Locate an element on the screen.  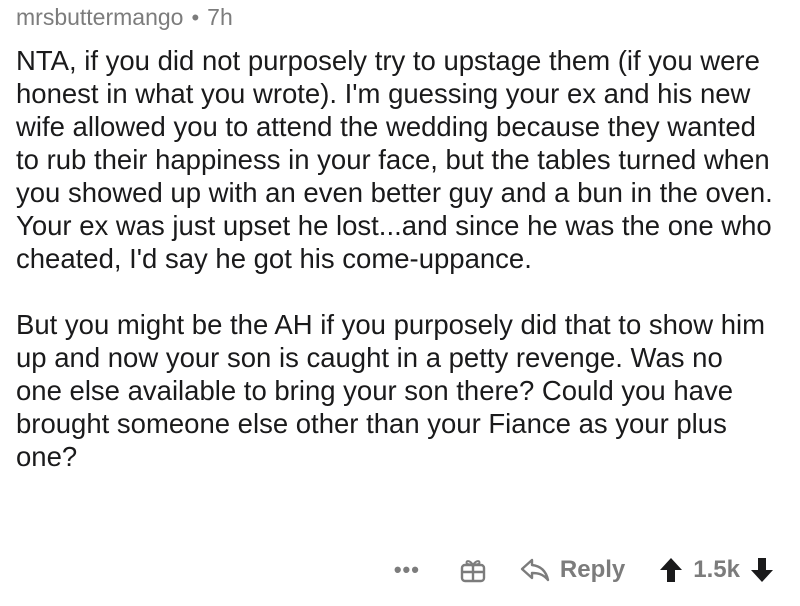
upvote-arrow-icon is located at coordinates (671, 570).